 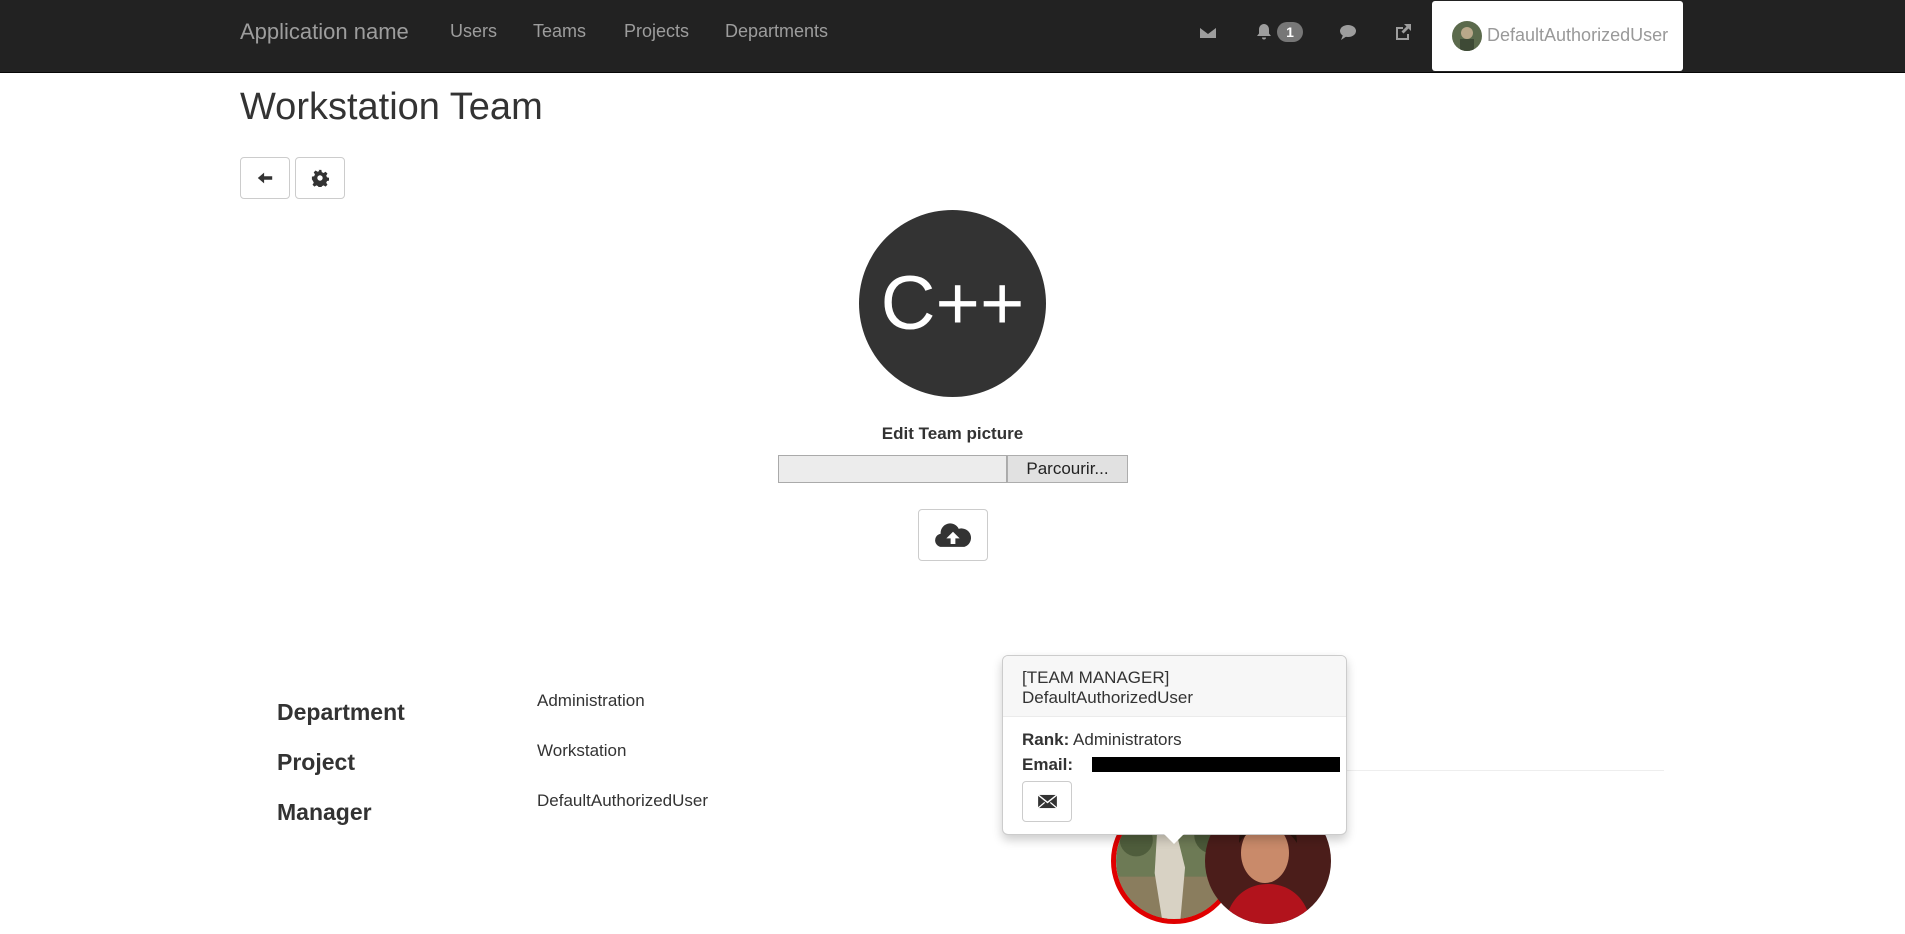 What do you see at coordinates (341, 712) in the screenshot?
I see `department-label: Department` at bounding box center [341, 712].